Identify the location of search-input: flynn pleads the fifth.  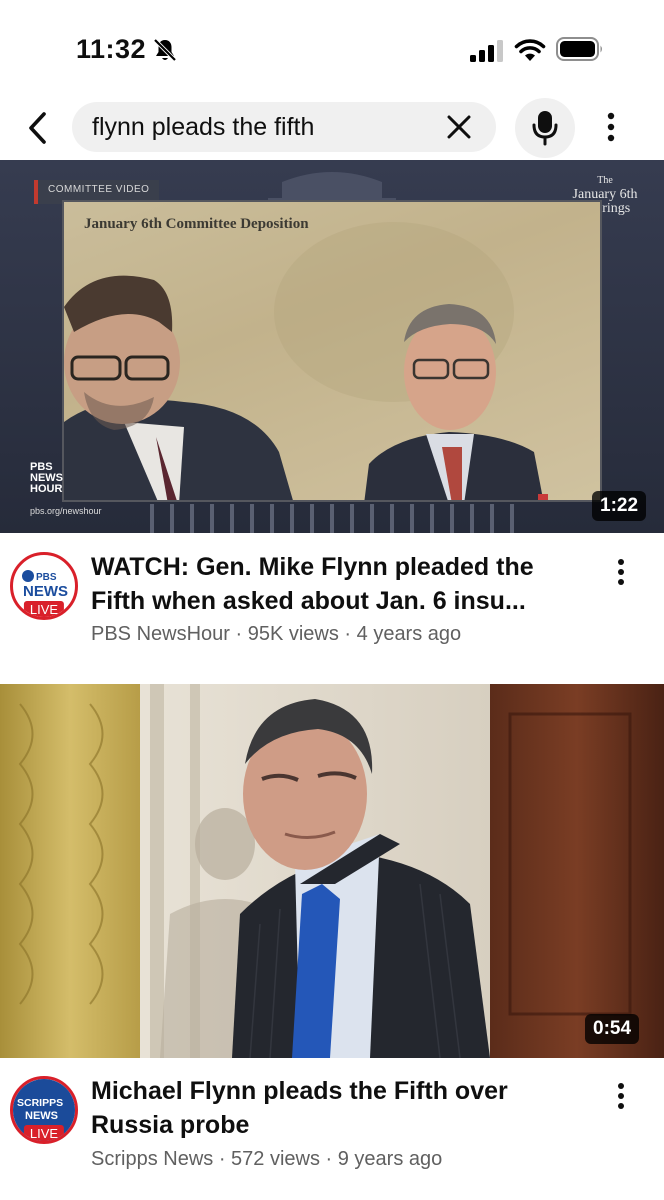
(284, 127).